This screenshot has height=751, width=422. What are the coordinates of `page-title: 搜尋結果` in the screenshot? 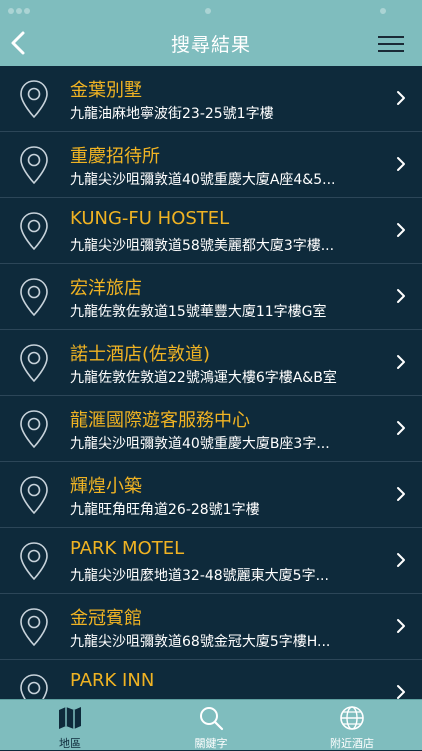 It's located at (210, 45).